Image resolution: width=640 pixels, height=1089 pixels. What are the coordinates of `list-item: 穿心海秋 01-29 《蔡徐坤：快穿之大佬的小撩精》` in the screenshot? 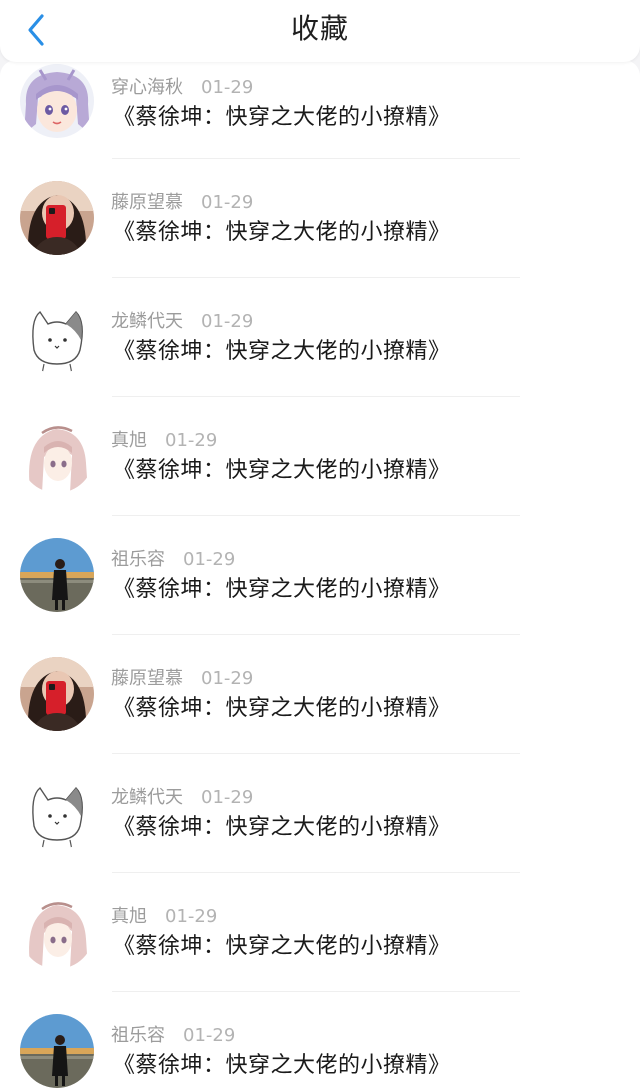 It's located at (320, 124).